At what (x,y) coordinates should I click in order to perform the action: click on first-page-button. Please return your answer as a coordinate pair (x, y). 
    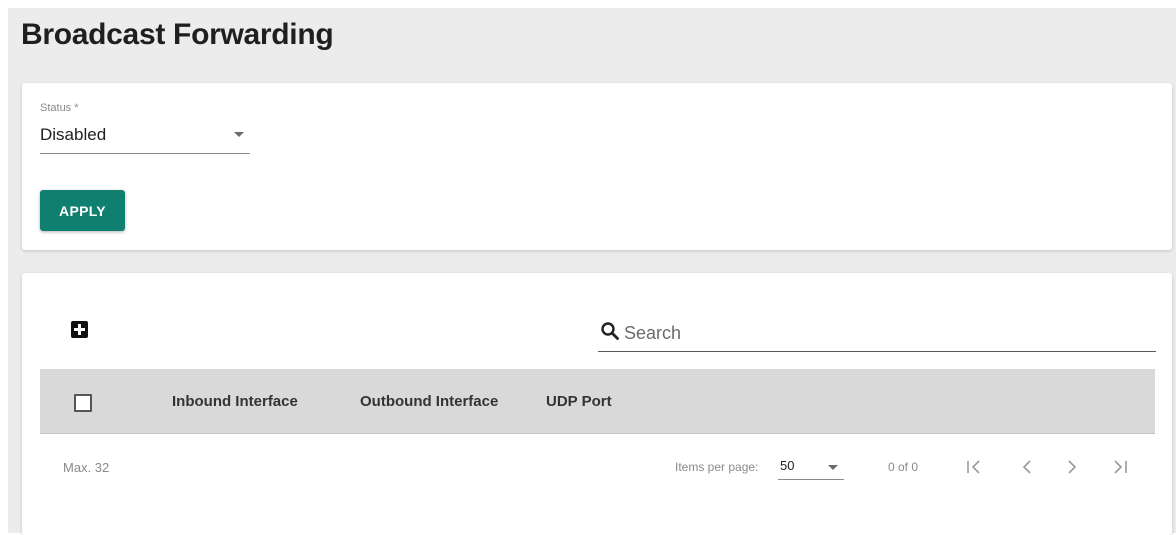
    Looking at the image, I should click on (974, 467).